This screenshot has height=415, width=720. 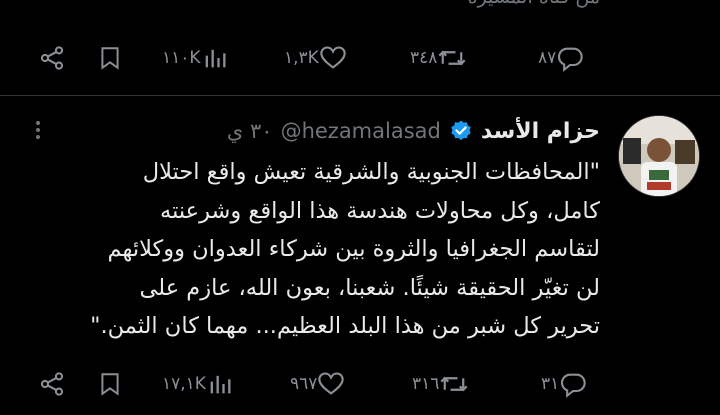 What do you see at coordinates (181, 58) in the screenshot?
I see `views-count: ١١٠K` at bounding box center [181, 58].